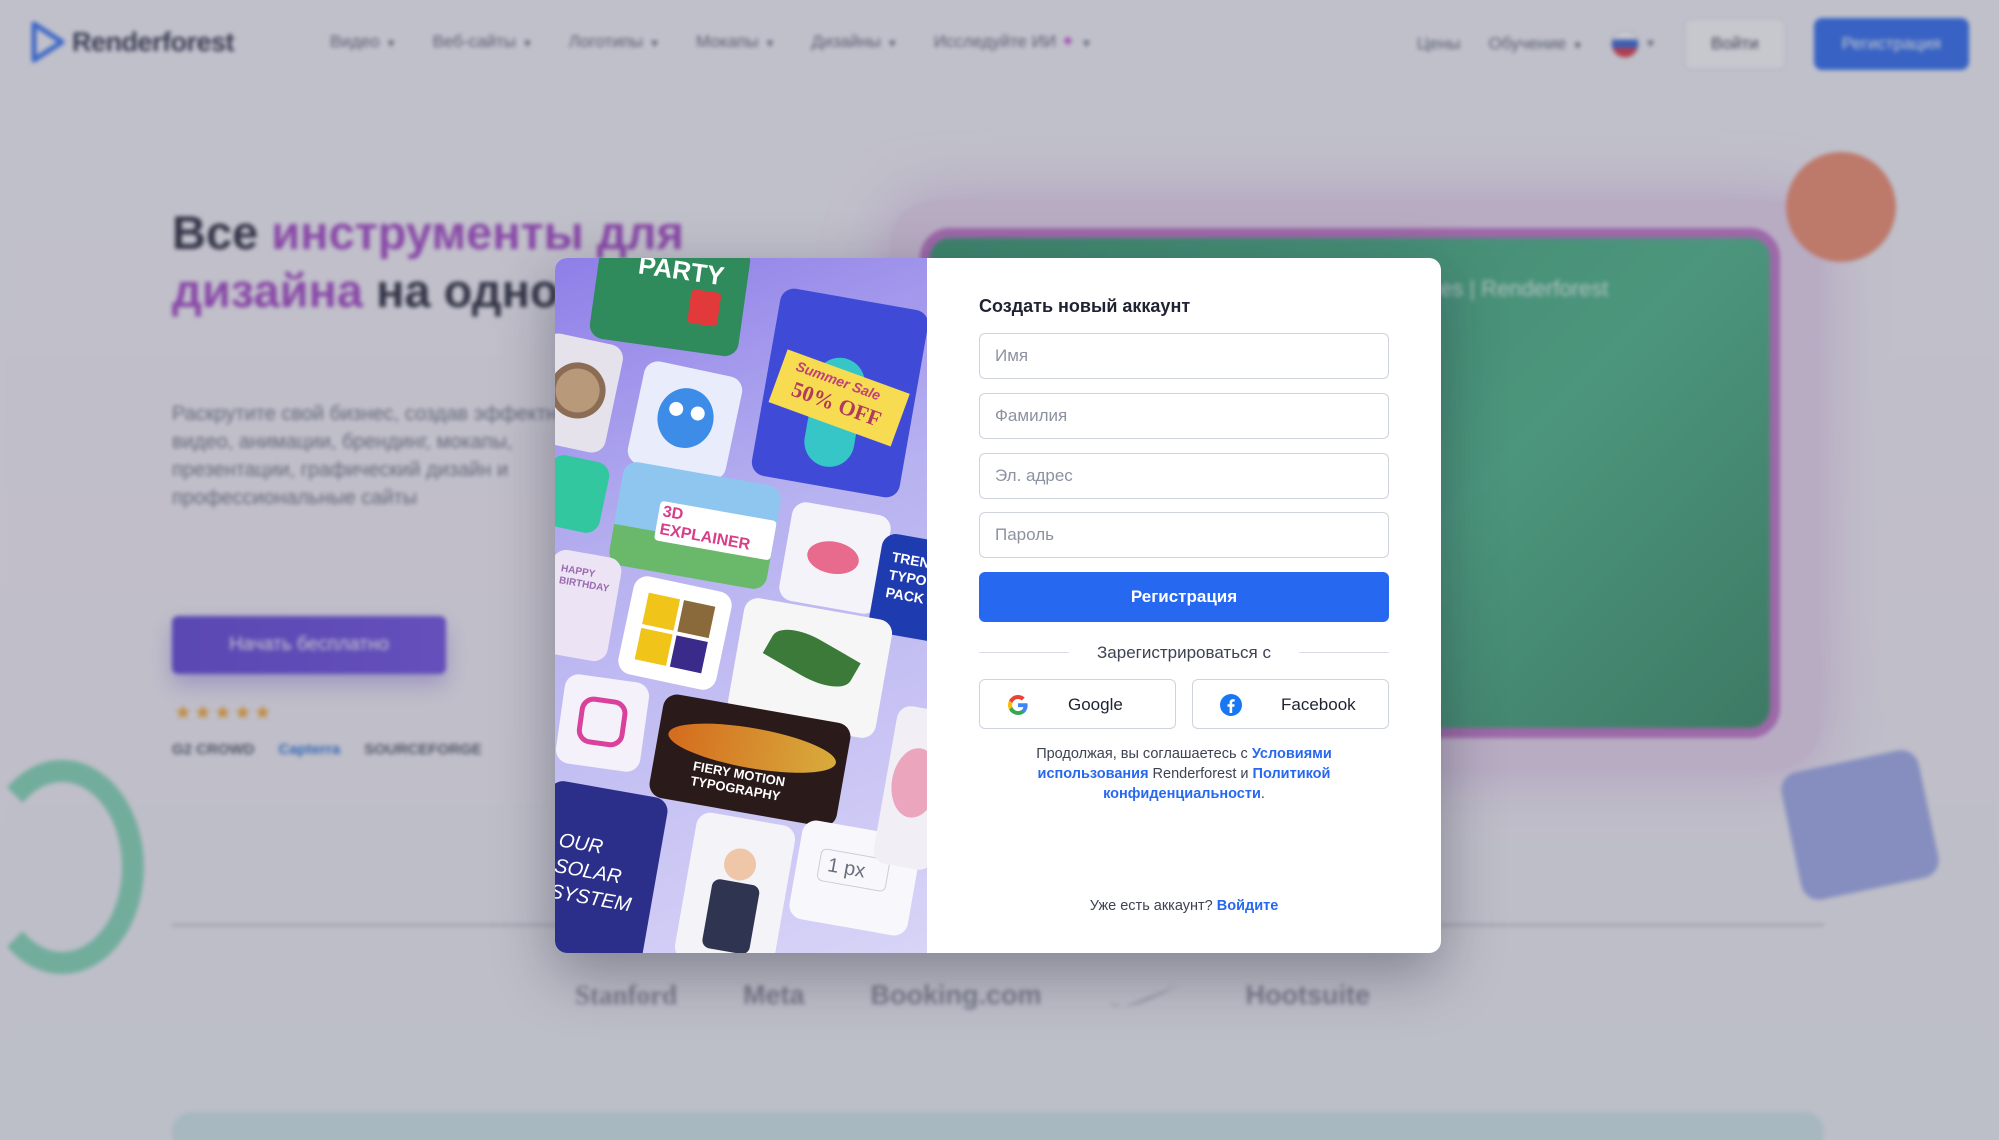 The height and width of the screenshot is (1140, 1999). What do you see at coordinates (612, 865) in the screenshot?
I see `solar-system-tile: OUR SOLAR SYSTEM` at bounding box center [612, 865].